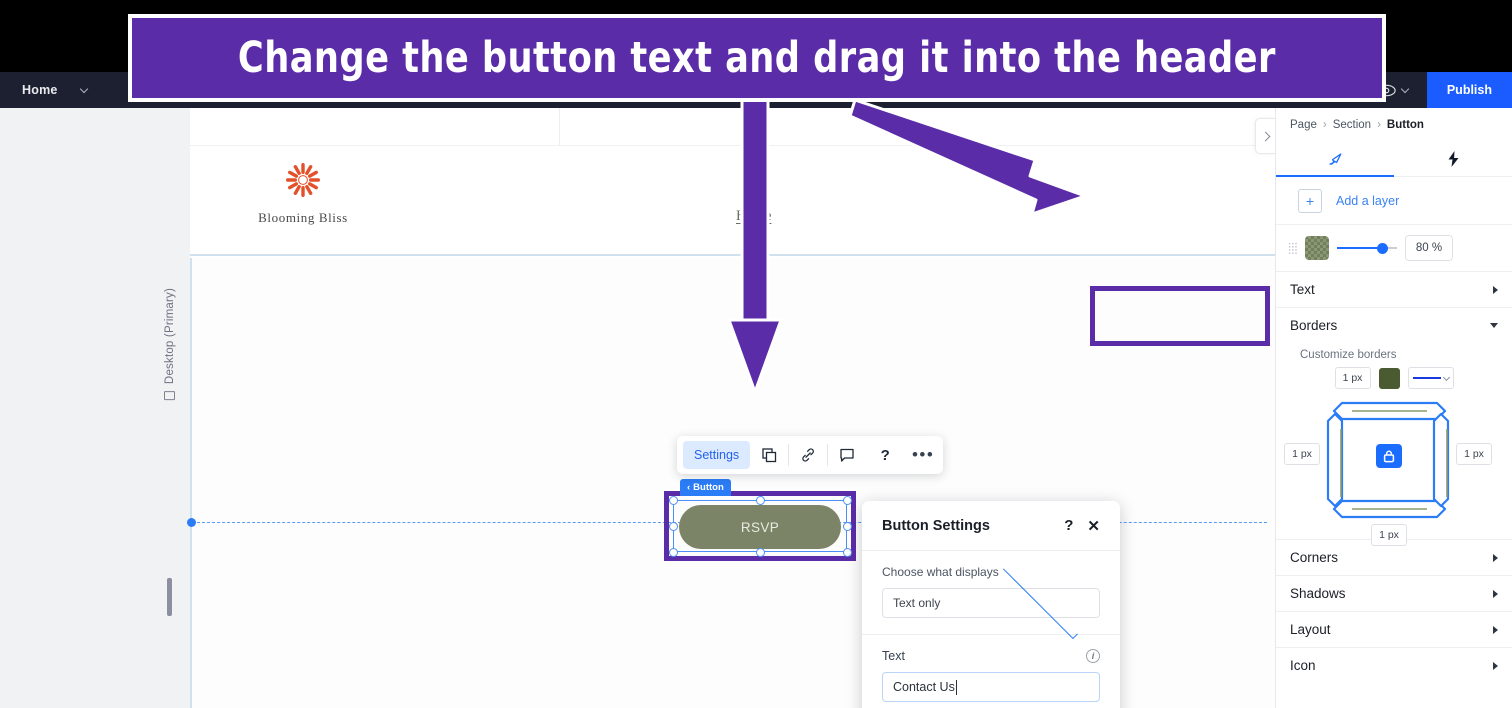 The height and width of the screenshot is (708, 1512). What do you see at coordinates (1474, 454) in the screenshot?
I see `border-width-right-field: 1 px` at bounding box center [1474, 454].